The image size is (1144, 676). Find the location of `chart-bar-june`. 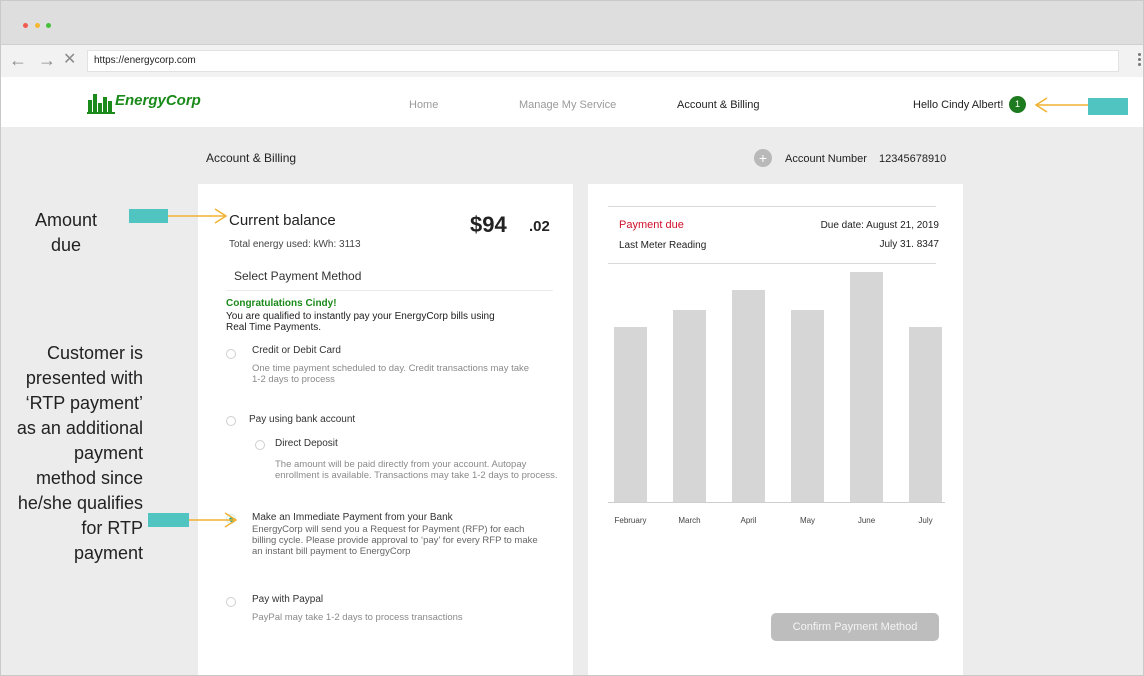

chart-bar-june is located at coordinates (866, 387).